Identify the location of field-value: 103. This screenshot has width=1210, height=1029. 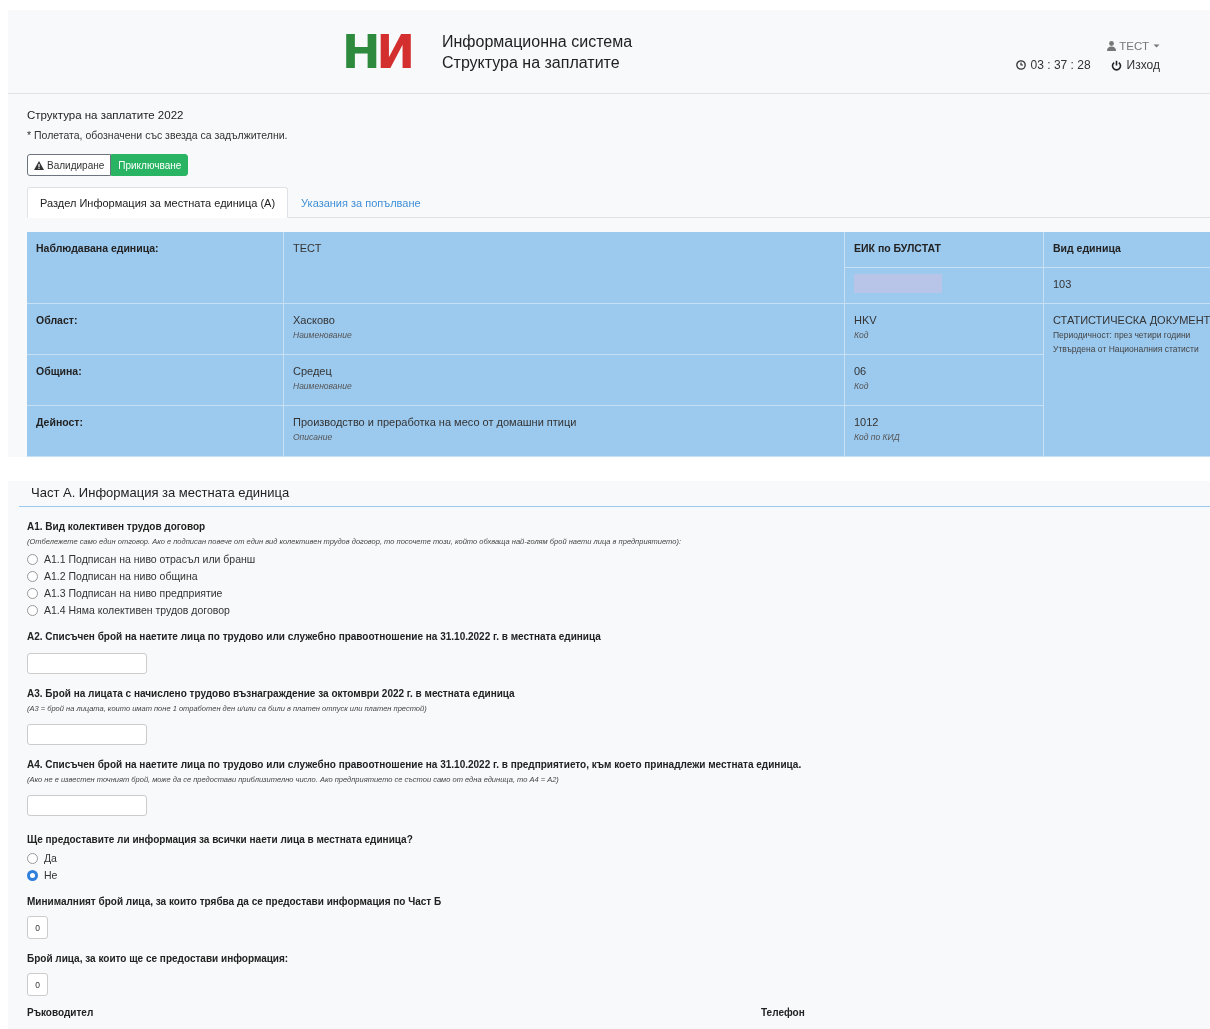
(1063, 284).